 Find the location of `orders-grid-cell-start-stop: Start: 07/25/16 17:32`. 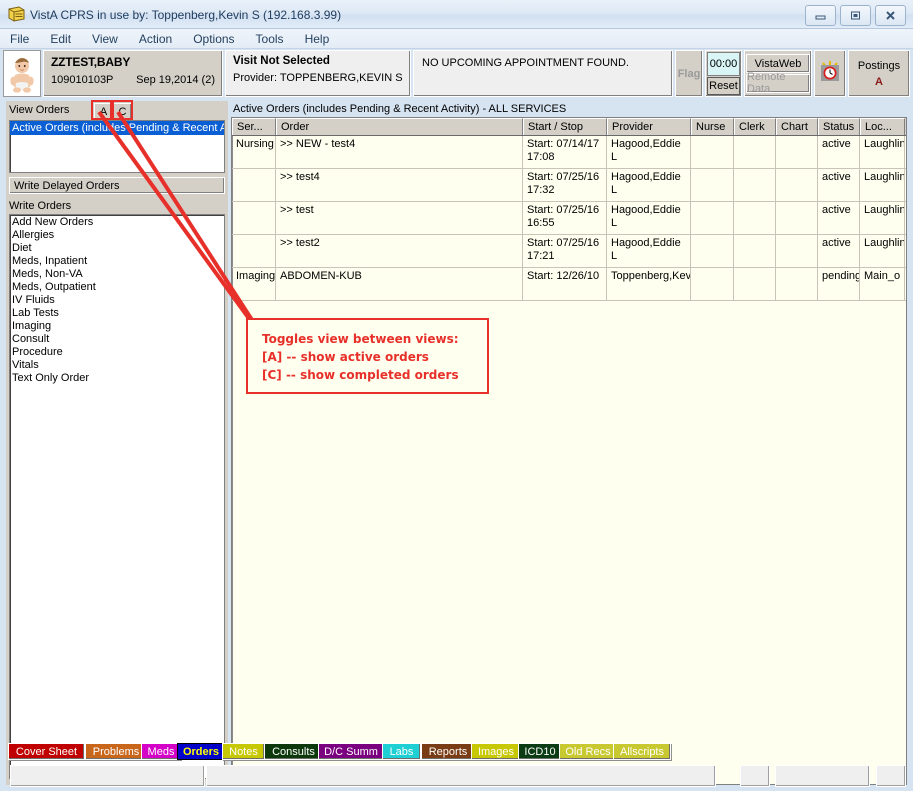

orders-grid-cell-start-stop: Start: 07/25/16 17:32 is located at coordinates (565, 185).